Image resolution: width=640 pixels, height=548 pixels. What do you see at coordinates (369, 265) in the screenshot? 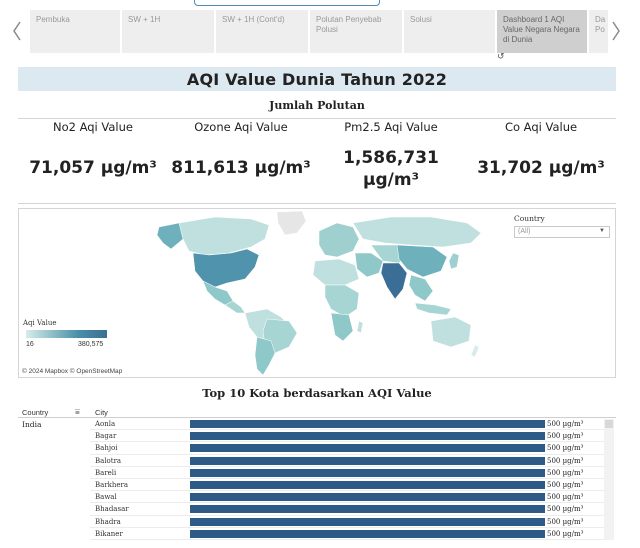
I see `map-region-middle-east` at bounding box center [369, 265].